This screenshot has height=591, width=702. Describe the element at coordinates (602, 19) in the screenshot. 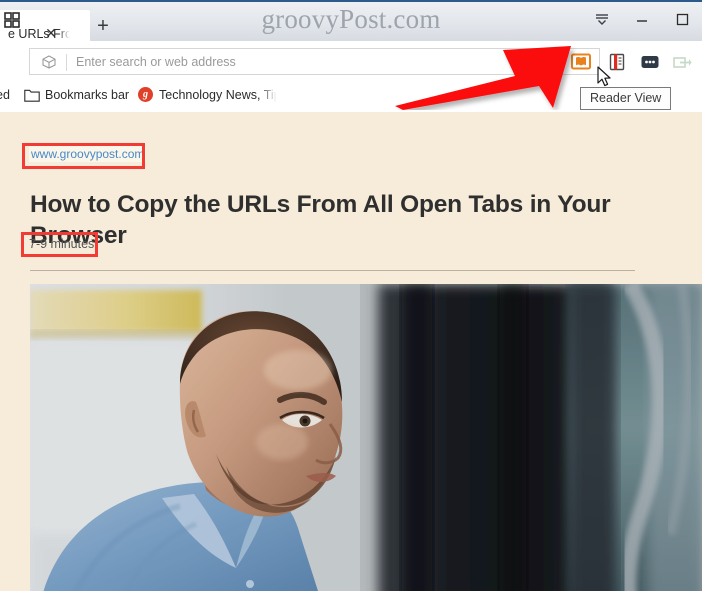

I see `downloads-chevron-icon` at that location.